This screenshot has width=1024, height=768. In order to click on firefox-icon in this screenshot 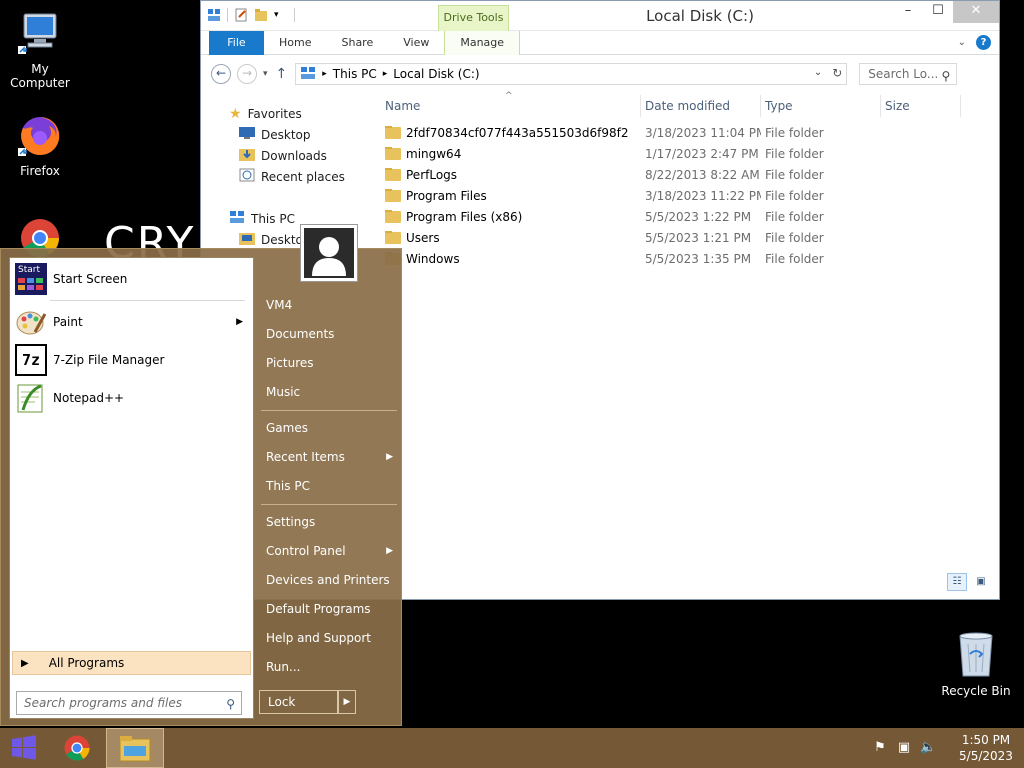, I will do `click(40, 136)`.